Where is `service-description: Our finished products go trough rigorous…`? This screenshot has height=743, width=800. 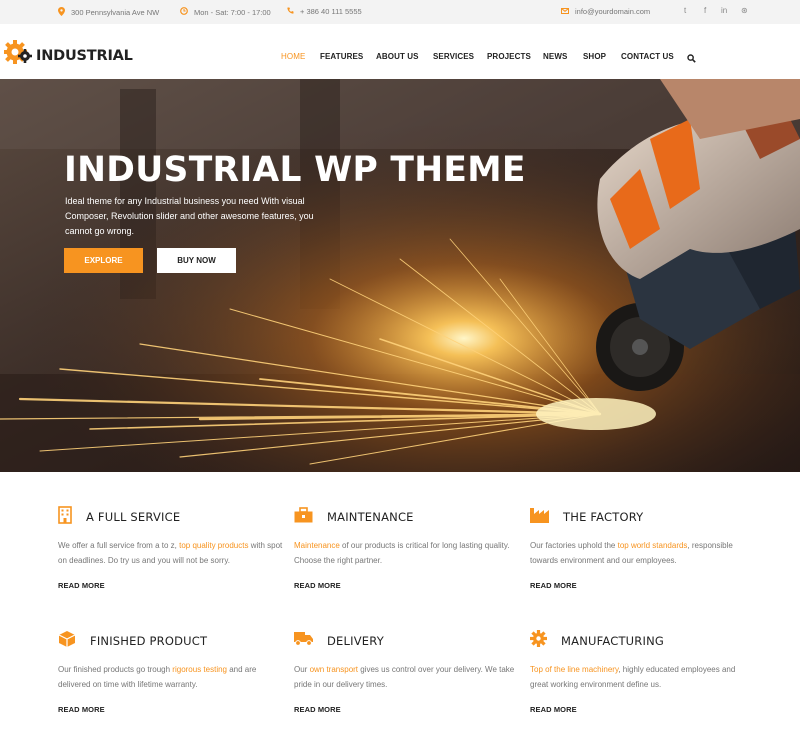 service-description: Our finished products go trough rigorous… is located at coordinates (157, 677).